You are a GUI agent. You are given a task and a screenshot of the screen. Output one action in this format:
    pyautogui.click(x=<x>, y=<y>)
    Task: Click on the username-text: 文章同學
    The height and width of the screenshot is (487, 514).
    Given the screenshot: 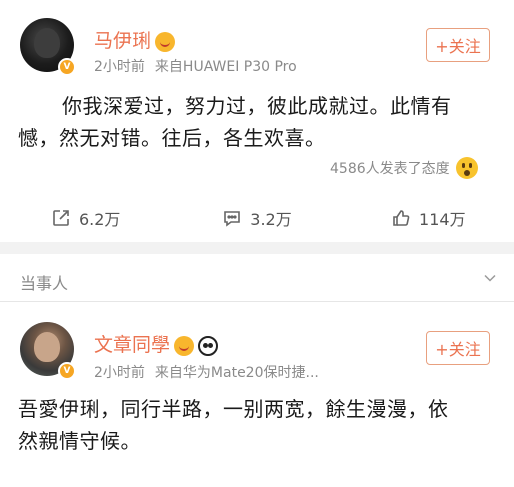 What is the action you would take?
    pyautogui.click(x=132, y=345)
    